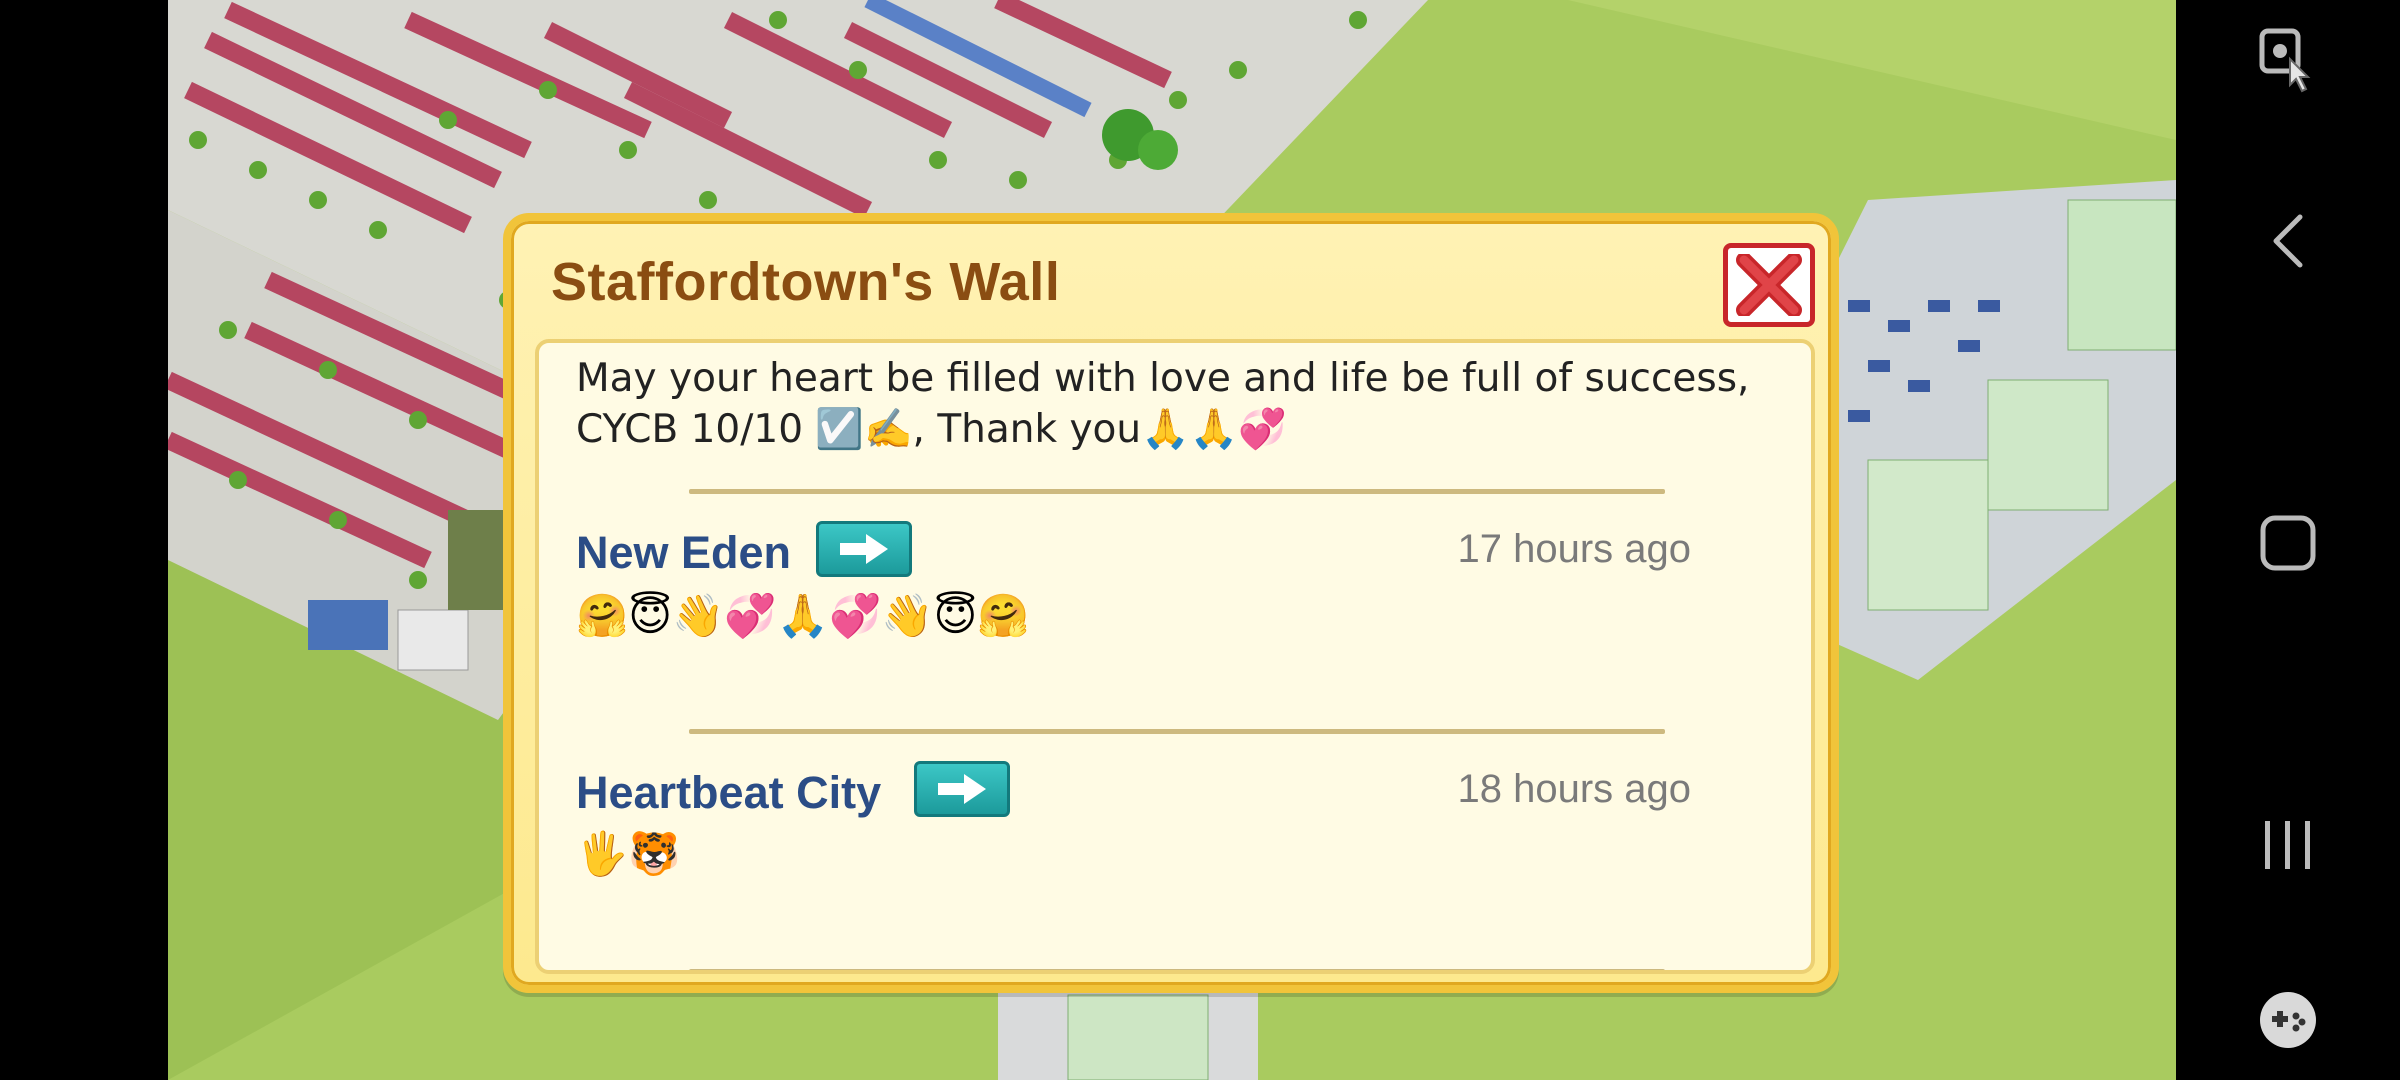 The image size is (2400, 1080). I want to click on post-author-heartbeat-city: Heartbeat City, so click(728, 793).